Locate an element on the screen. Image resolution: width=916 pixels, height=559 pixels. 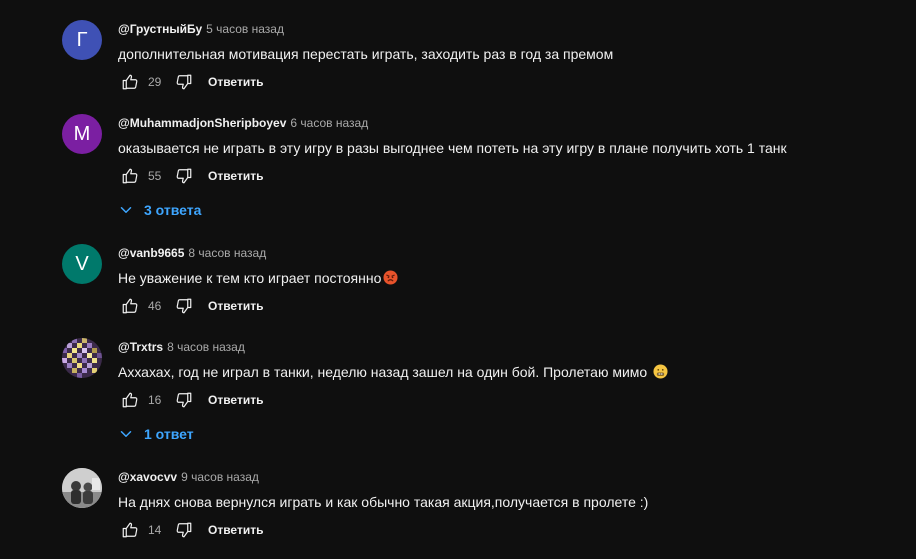
show-replies-button: 1 ответ is located at coordinates (156, 434).